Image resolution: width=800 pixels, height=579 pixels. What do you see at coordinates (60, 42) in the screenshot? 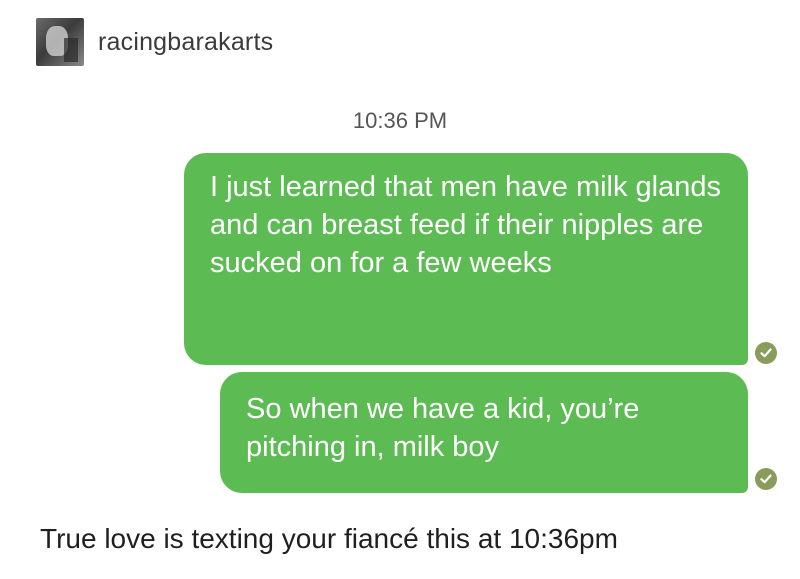
I see `avatar` at bounding box center [60, 42].